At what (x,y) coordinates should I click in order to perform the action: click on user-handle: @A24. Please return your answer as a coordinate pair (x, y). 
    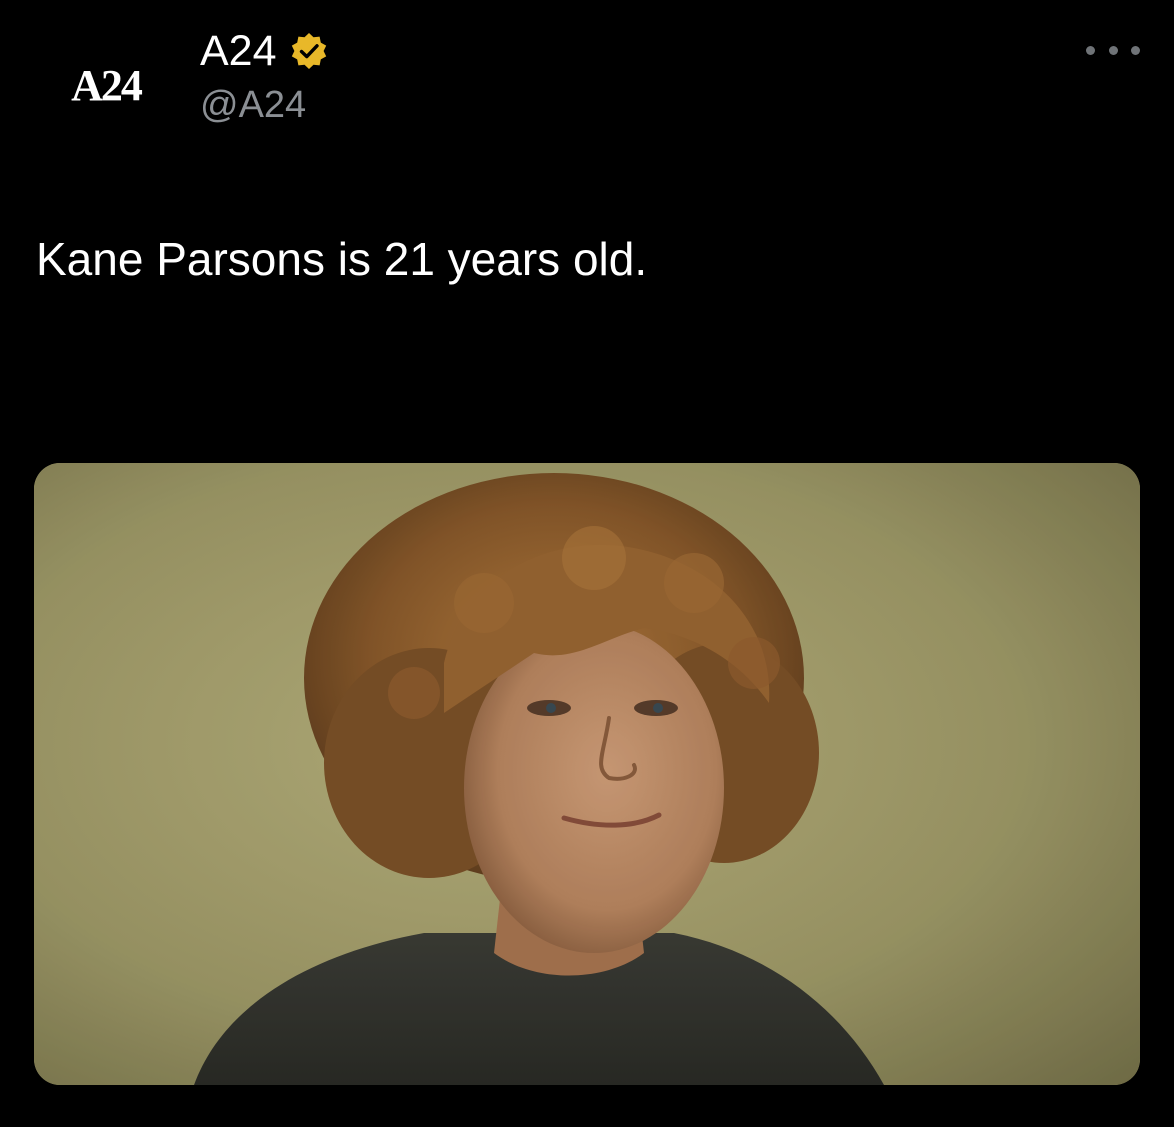
    Looking at the image, I should click on (264, 105).